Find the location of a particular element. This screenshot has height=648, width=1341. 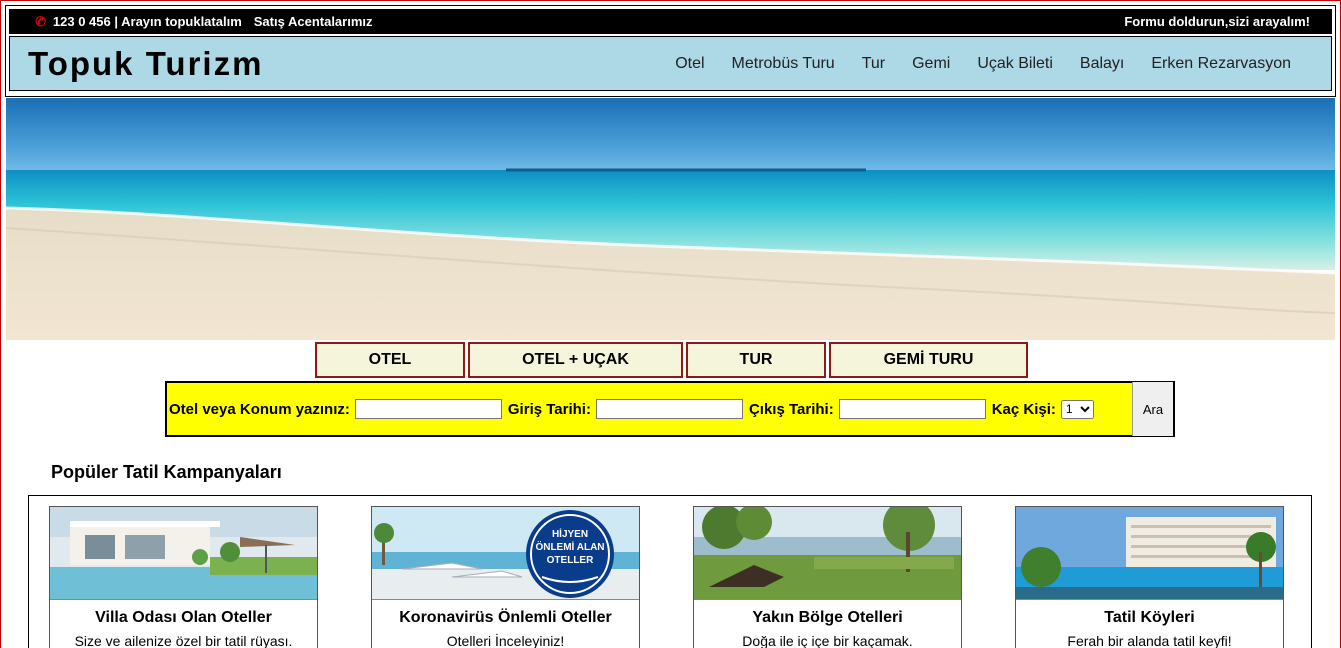

nav-ucak-bileti: Uçak Bileti is located at coordinates (1015, 64).